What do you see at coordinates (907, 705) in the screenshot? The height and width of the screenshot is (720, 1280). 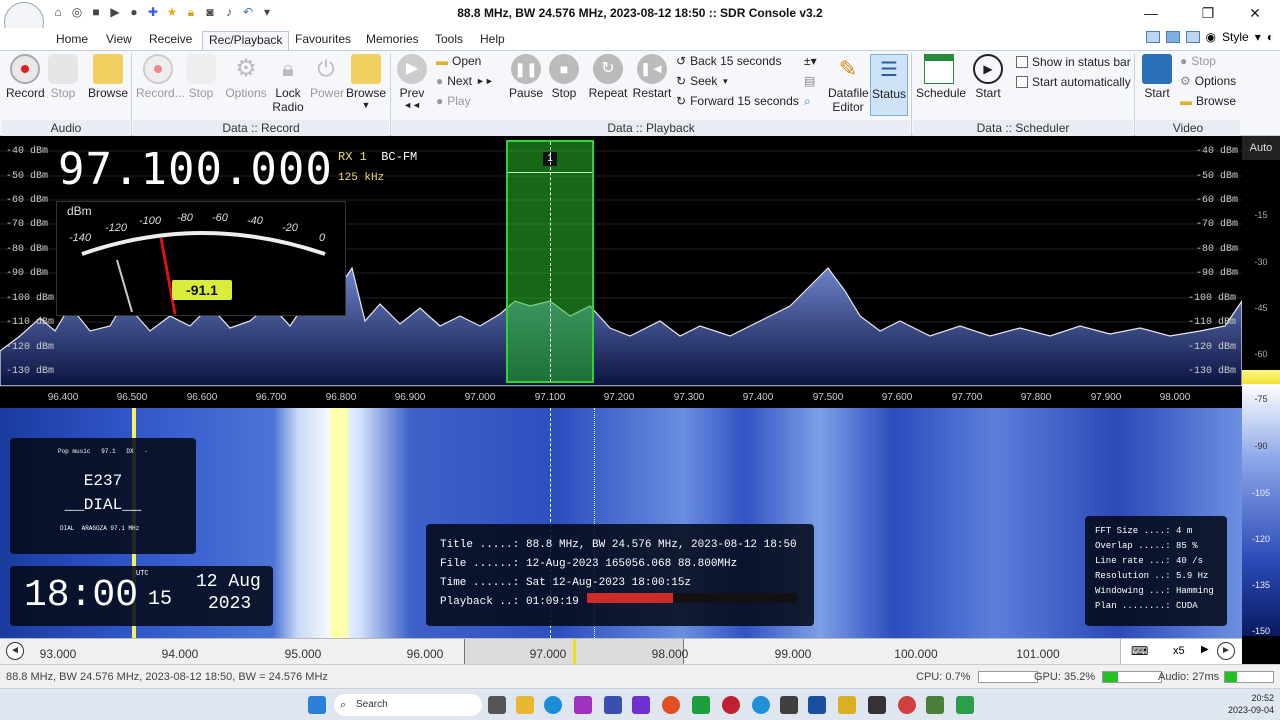 I see `sdr-console-icon` at bounding box center [907, 705].